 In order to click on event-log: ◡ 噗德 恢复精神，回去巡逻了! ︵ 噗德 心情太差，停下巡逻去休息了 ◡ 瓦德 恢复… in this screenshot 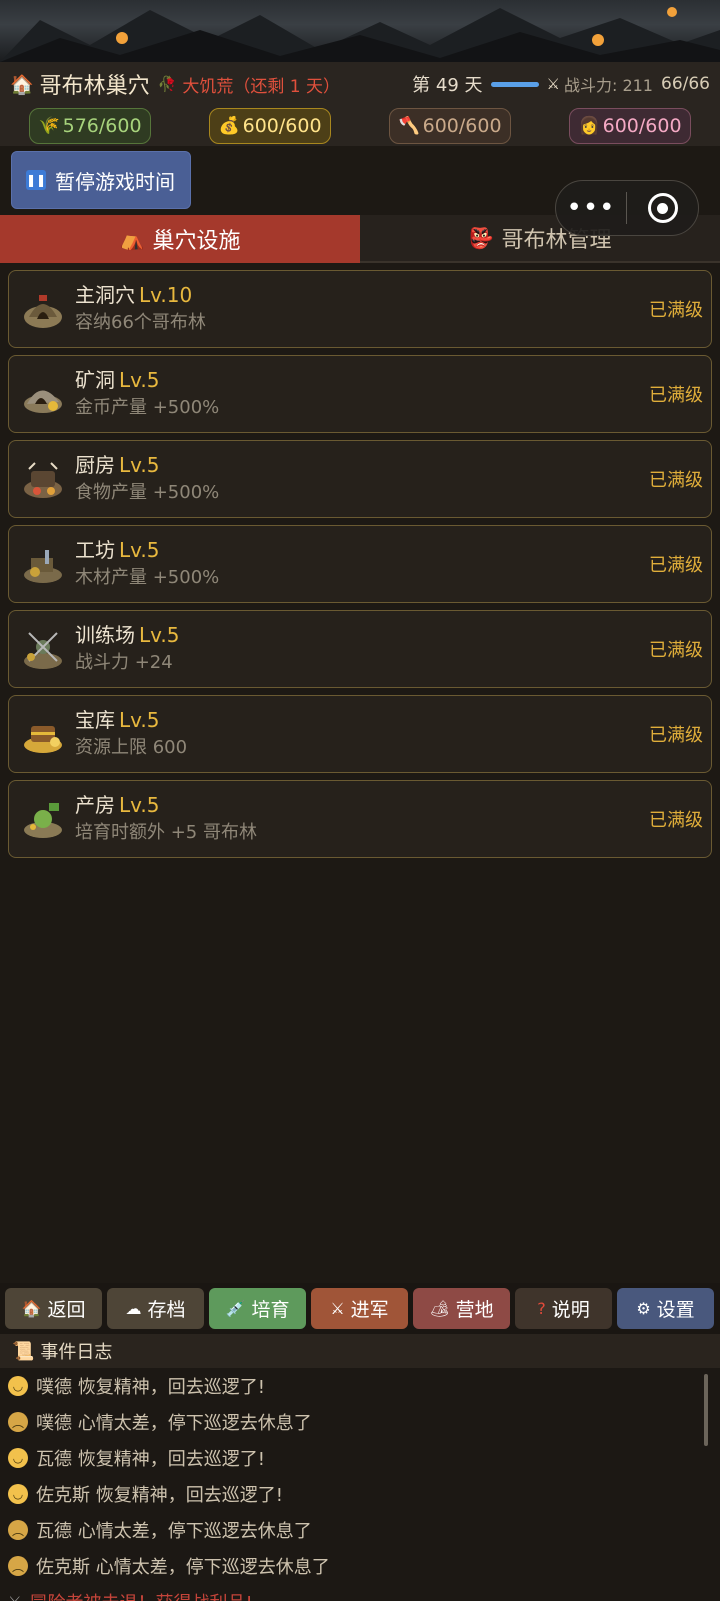, I will do `click(360, 1484)`.